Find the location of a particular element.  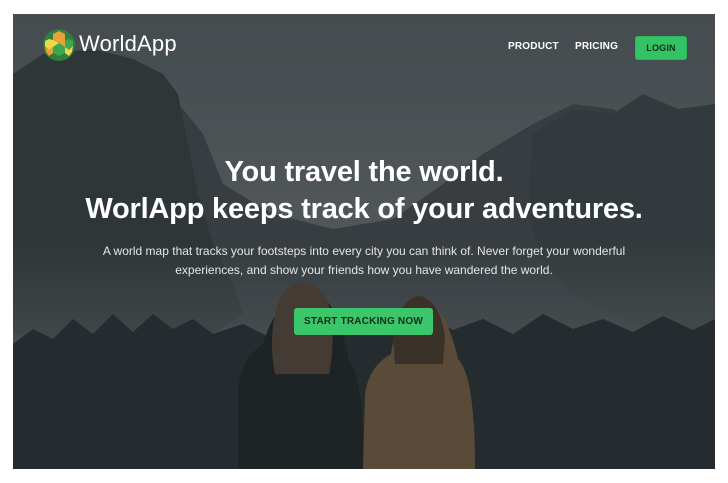

login-button: LOGIN is located at coordinates (661, 48).